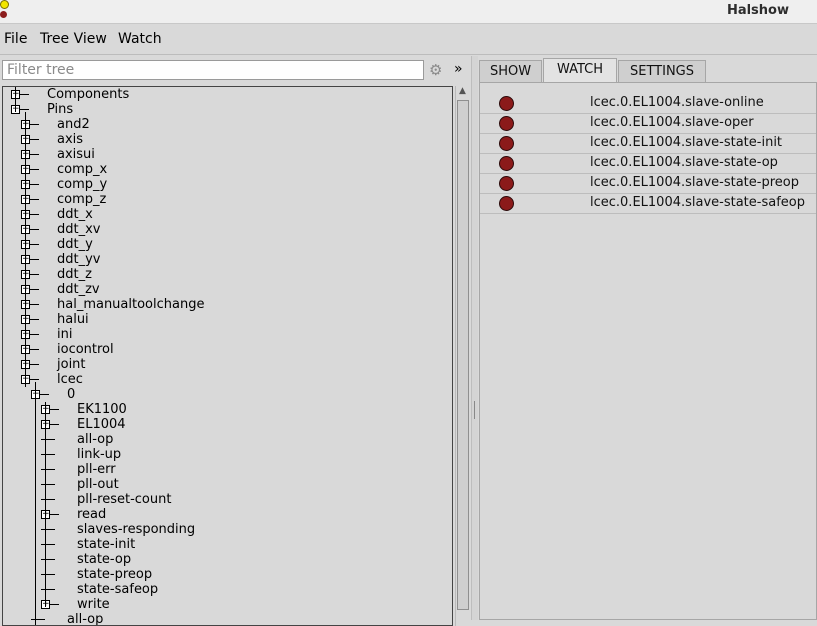 The height and width of the screenshot is (626, 817). I want to click on tree-item: +halui, so click(223, 319).